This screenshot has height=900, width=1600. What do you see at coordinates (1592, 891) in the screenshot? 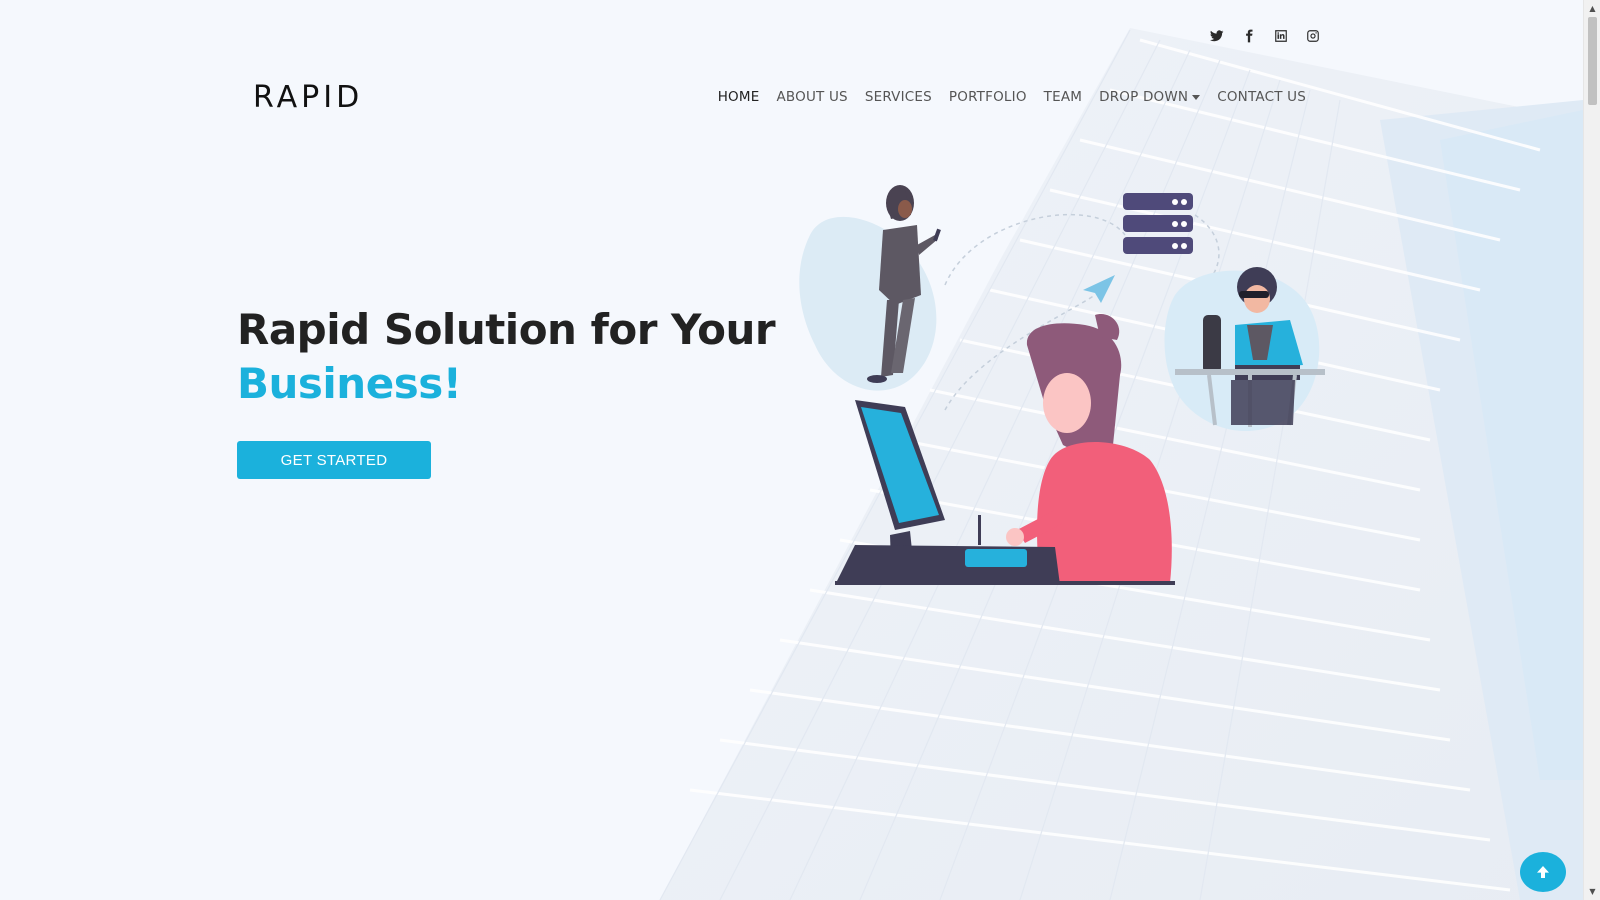
I see `scroll-down-arrow-icon: ▼` at bounding box center [1592, 891].